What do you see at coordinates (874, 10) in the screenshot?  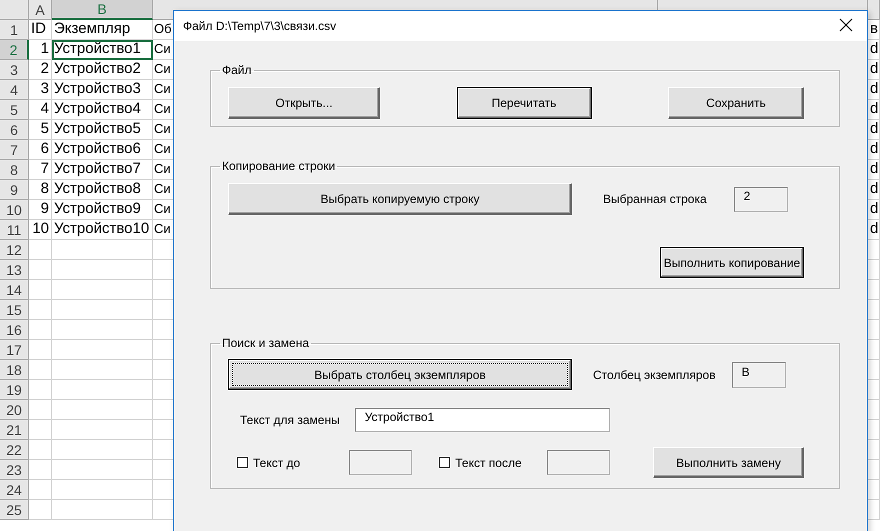 I see `column-header` at bounding box center [874, 10].